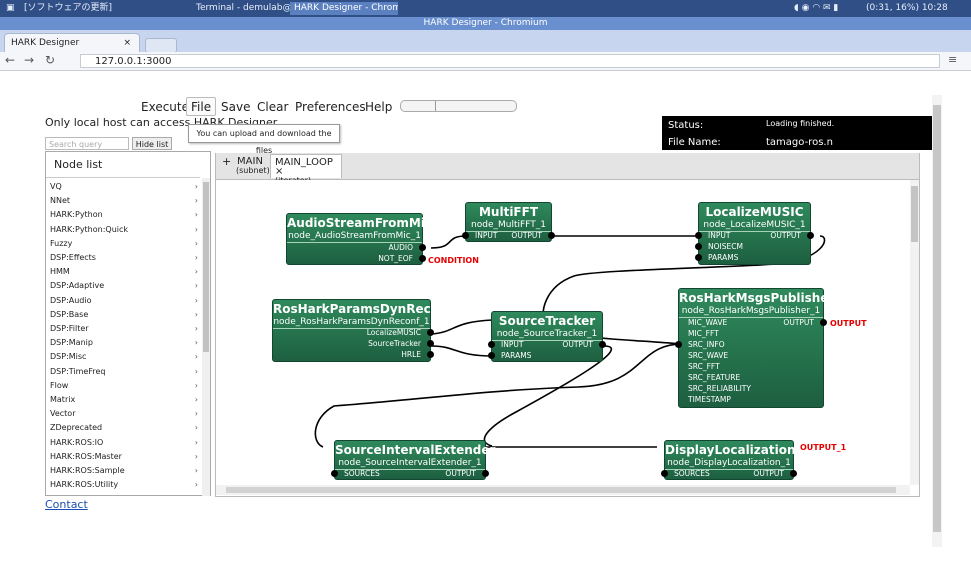 The width and height of the screenshot is (971, 565). What do you see at coordinates (124, 244) in the screenshot?
I see `node-list-item: Fuzzy ›` at bounding box center [124, 244].